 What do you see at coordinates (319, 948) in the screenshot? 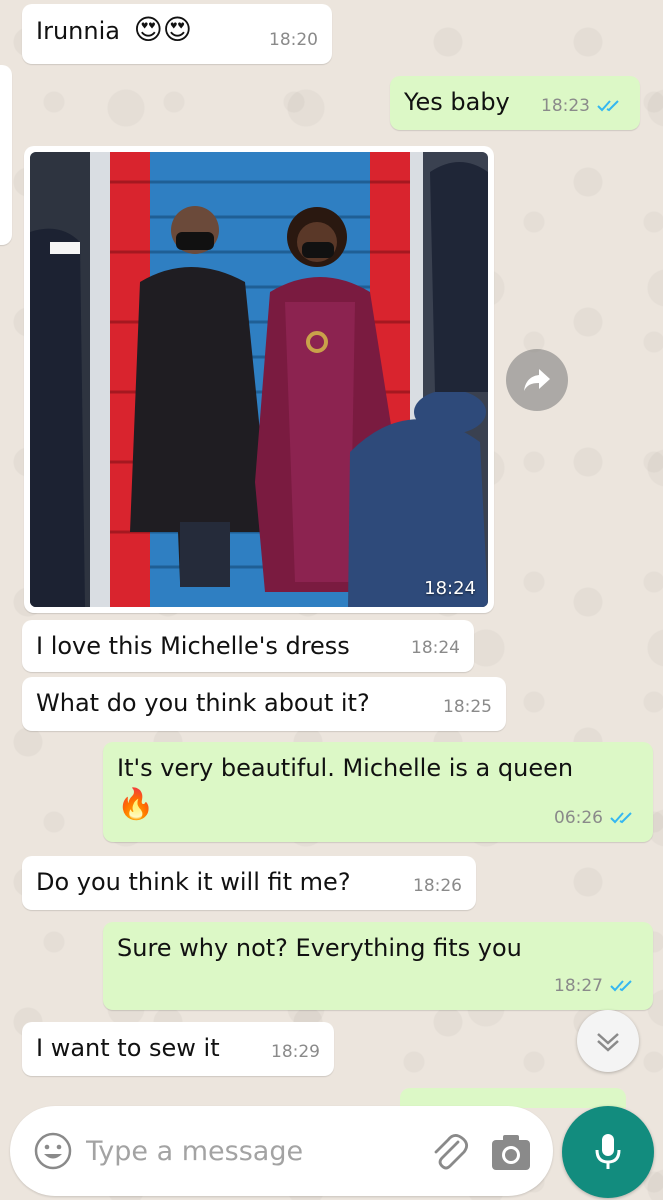
I see `message-text: Sure why not? Everything fits you` at bounding box center [319, 948].